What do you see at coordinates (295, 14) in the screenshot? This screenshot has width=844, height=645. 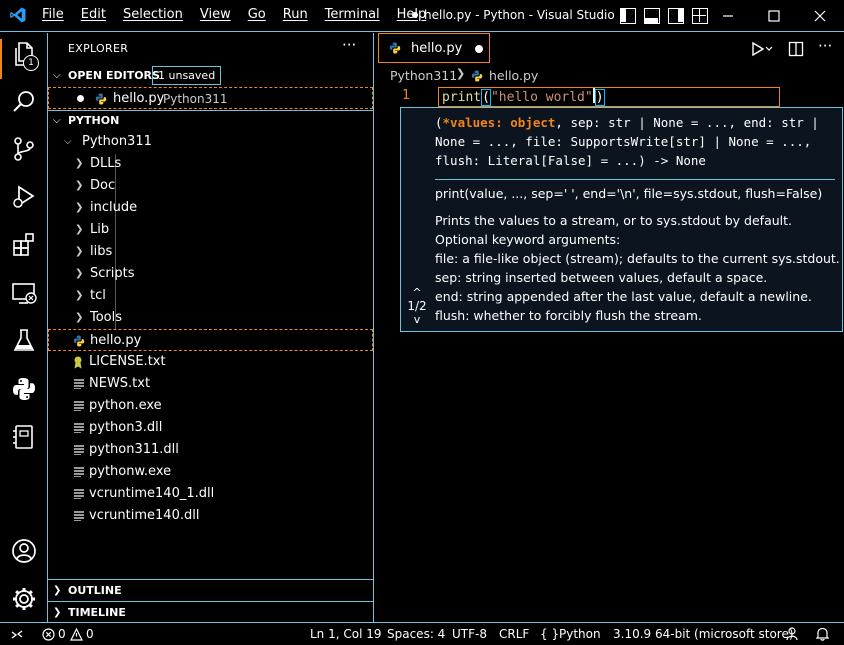 I see `menu-run: Run` at bounding box center [295, 14].